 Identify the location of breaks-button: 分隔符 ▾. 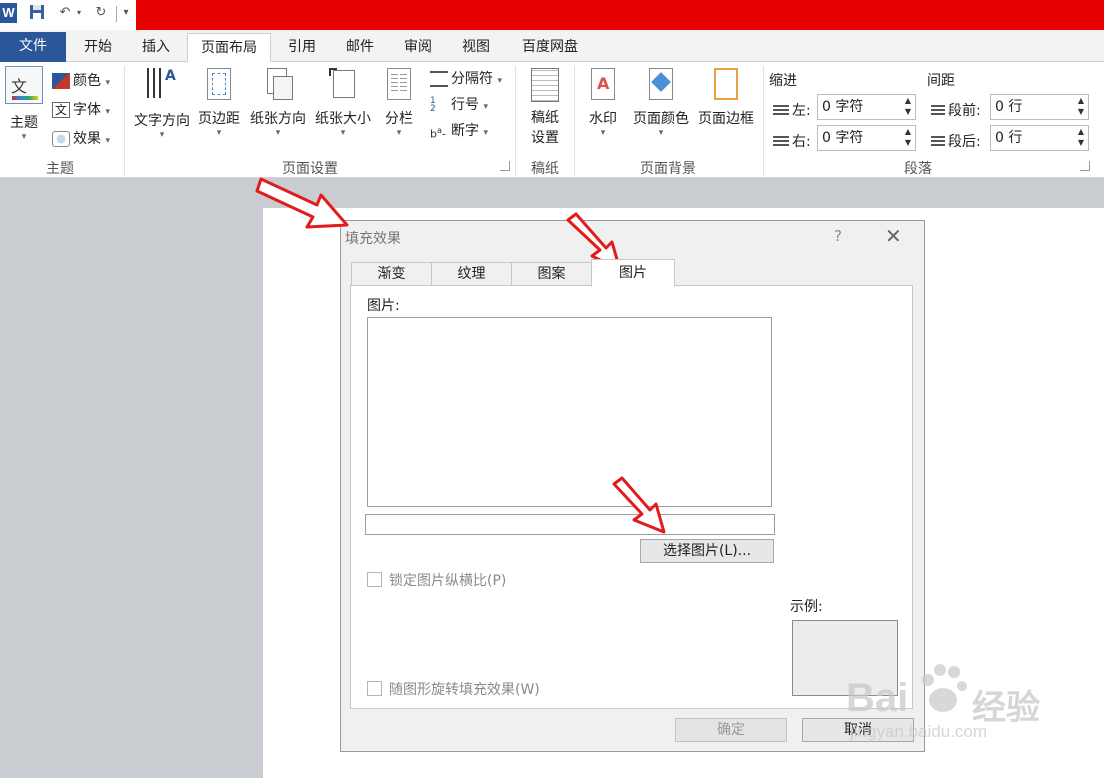
(466, 78).